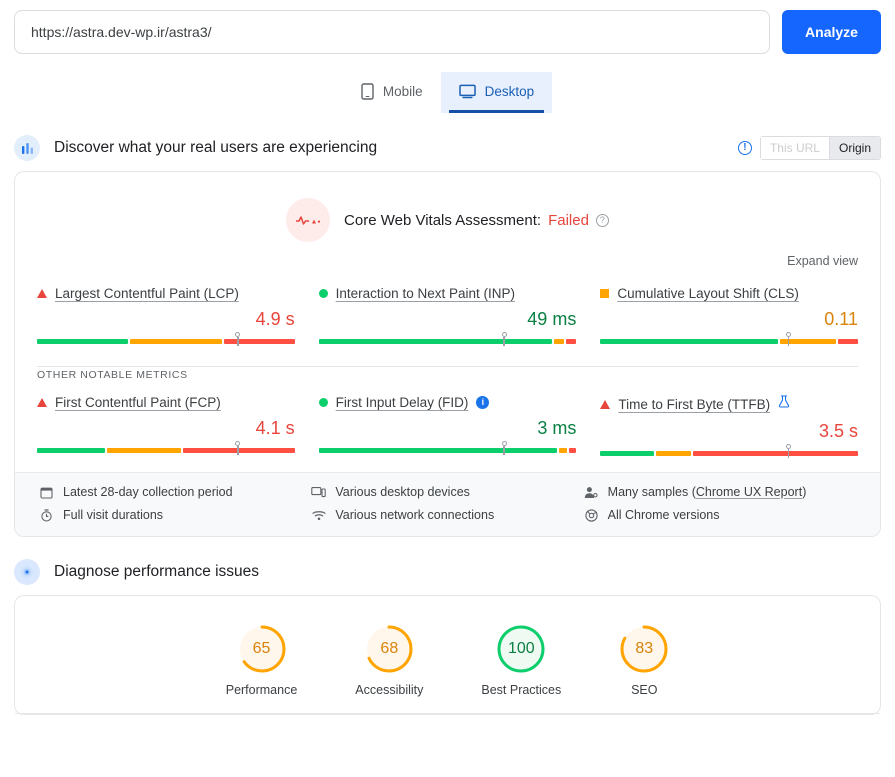 The width and height of the screenshot is (895, 777). I want to click on field-data-icon, so click(27, 148).